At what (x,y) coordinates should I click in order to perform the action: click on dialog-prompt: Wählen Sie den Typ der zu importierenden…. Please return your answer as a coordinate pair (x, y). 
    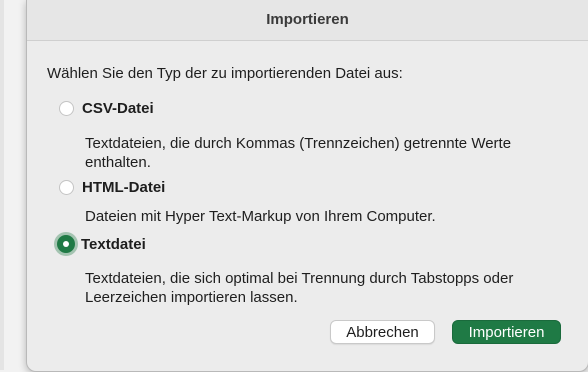
    Looking at the image, I should click on (225, 73).